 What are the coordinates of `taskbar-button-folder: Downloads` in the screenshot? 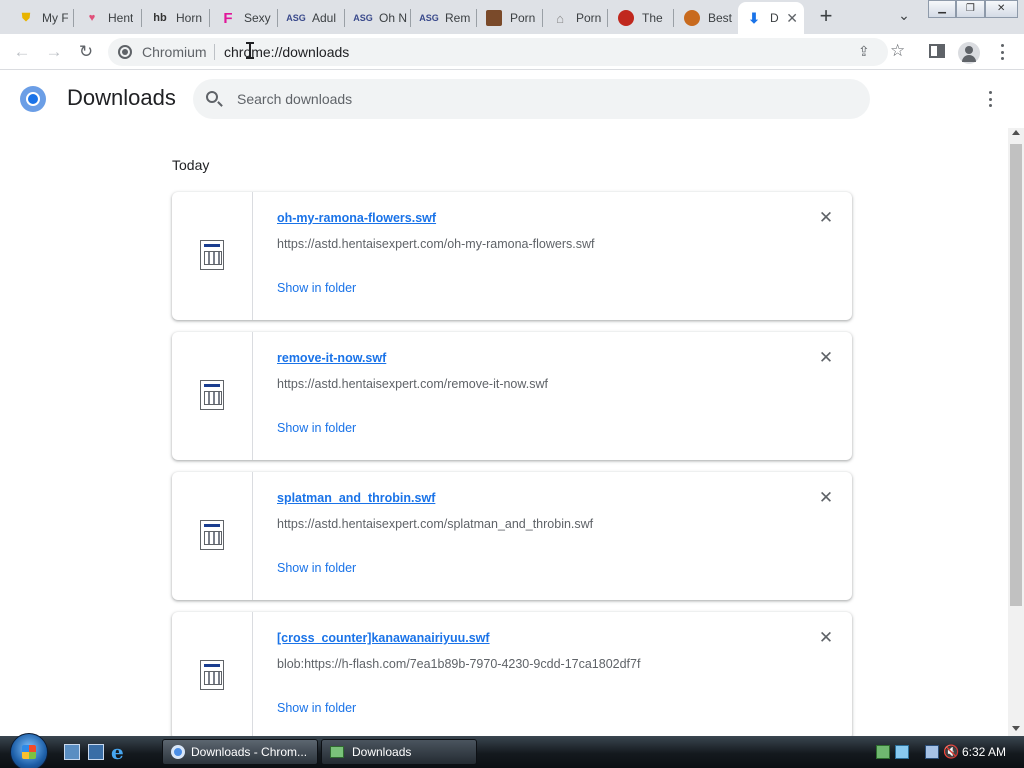 It's located at (399, 752).